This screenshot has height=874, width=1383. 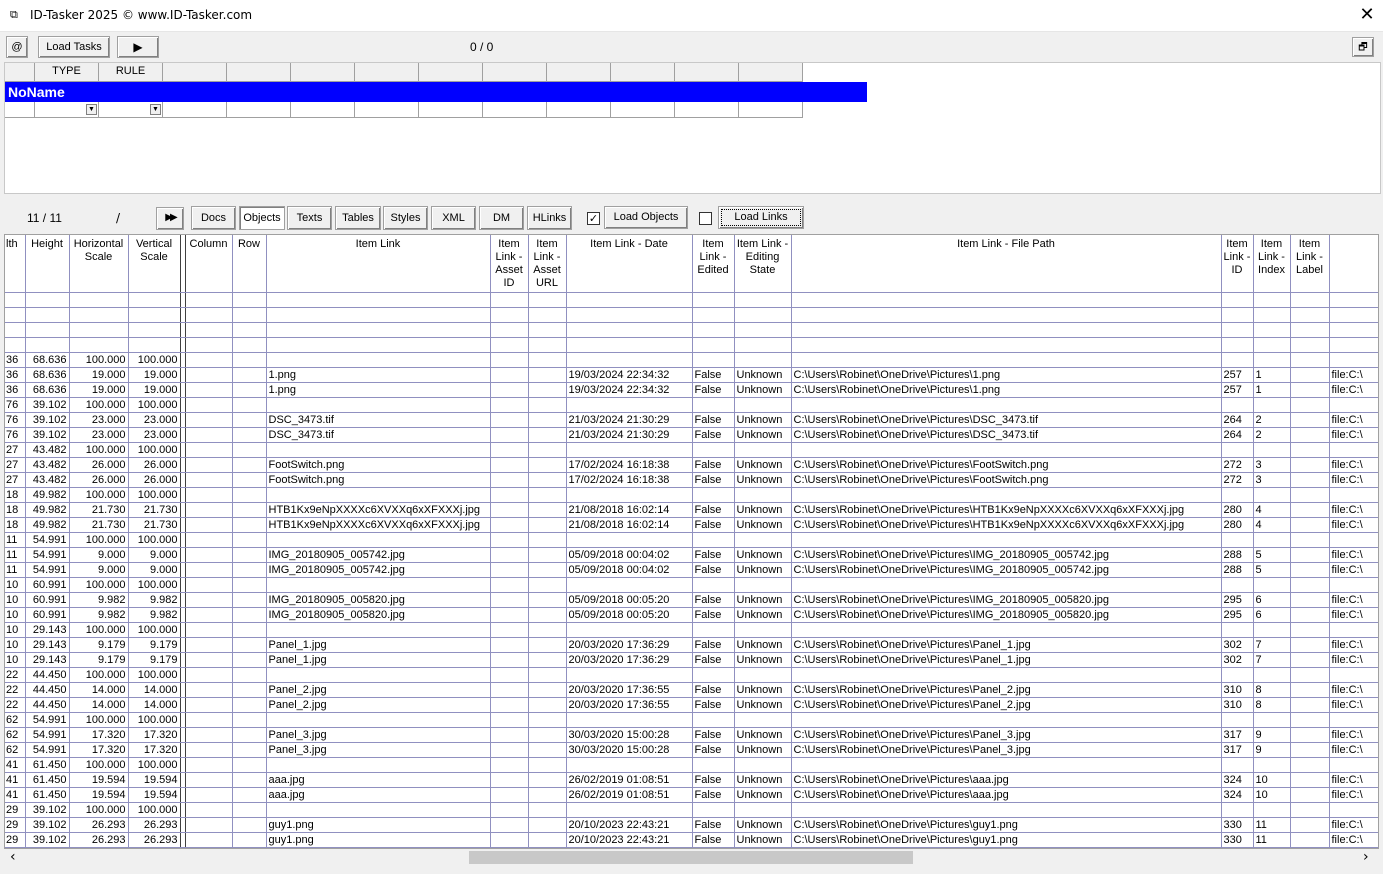 I want to click on column-header: lth, so click(x=15, y=264).